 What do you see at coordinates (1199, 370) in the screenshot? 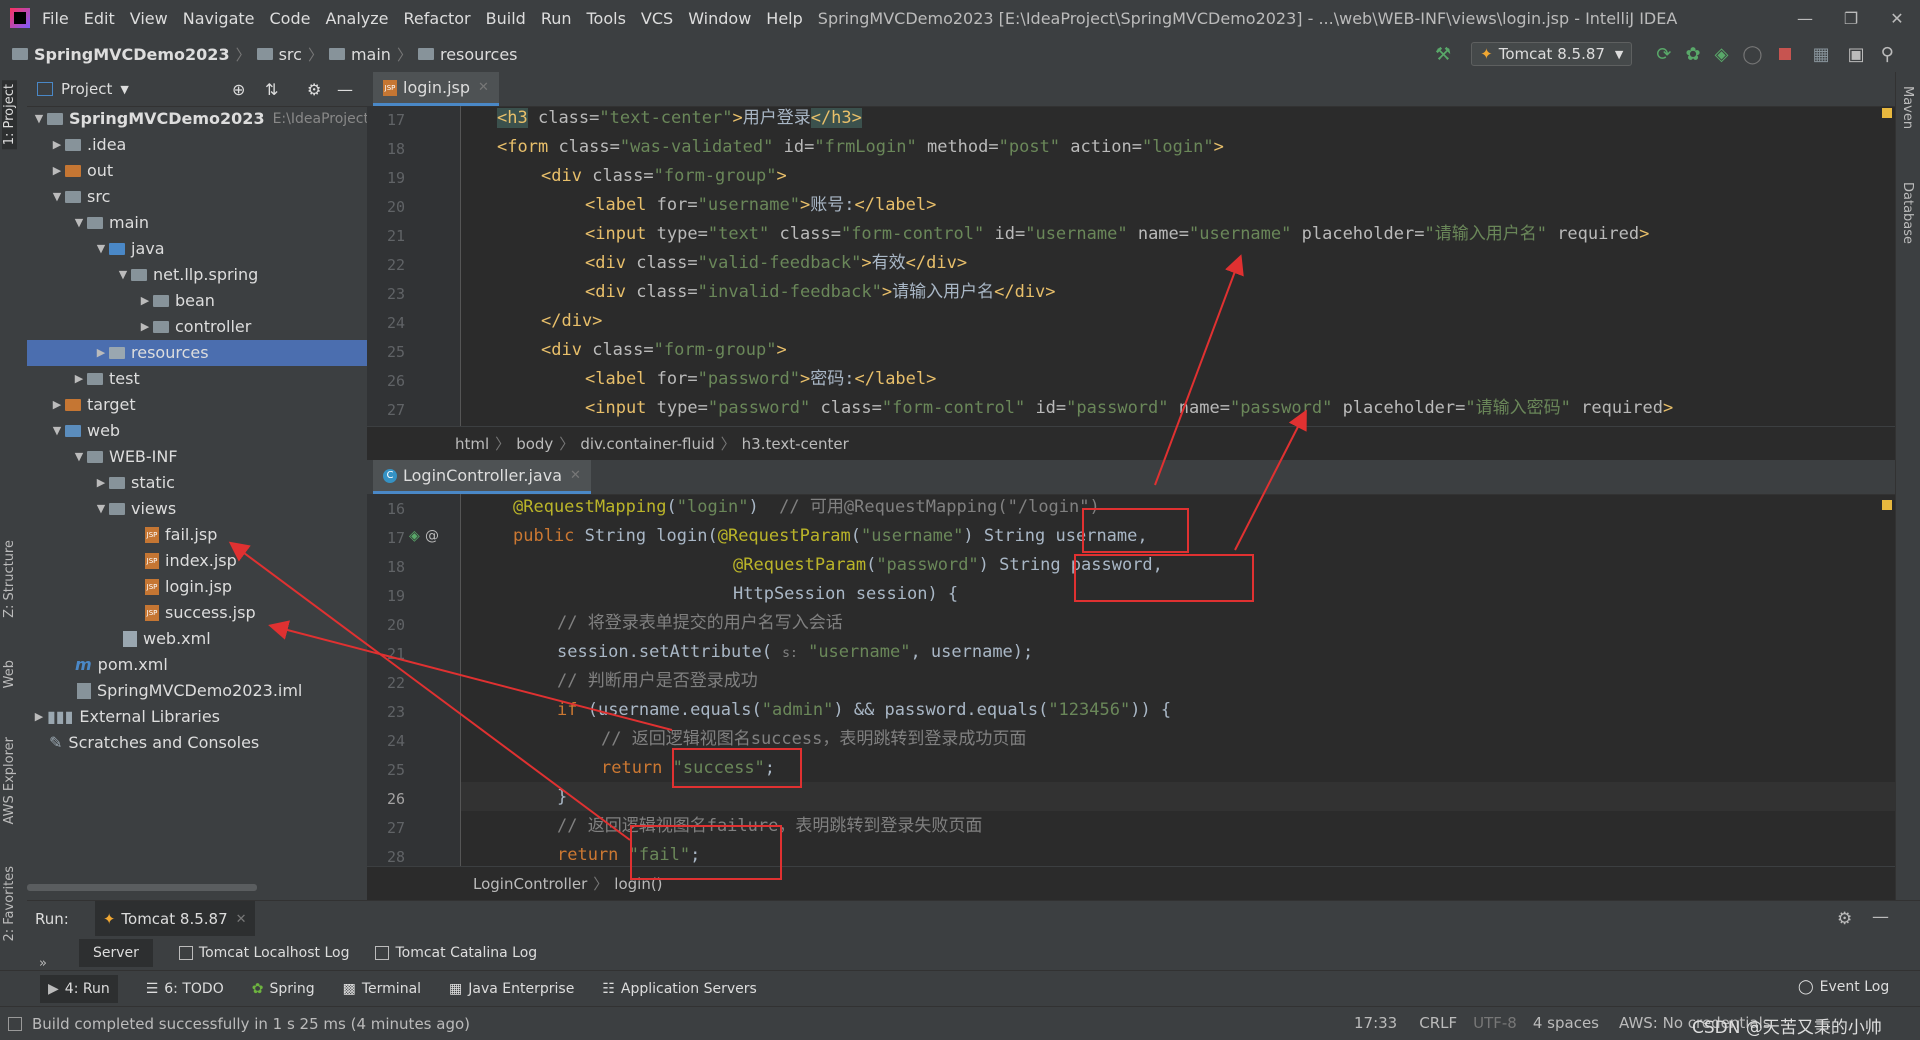
I see `arrow-username` at bounding box center [1199, 370].